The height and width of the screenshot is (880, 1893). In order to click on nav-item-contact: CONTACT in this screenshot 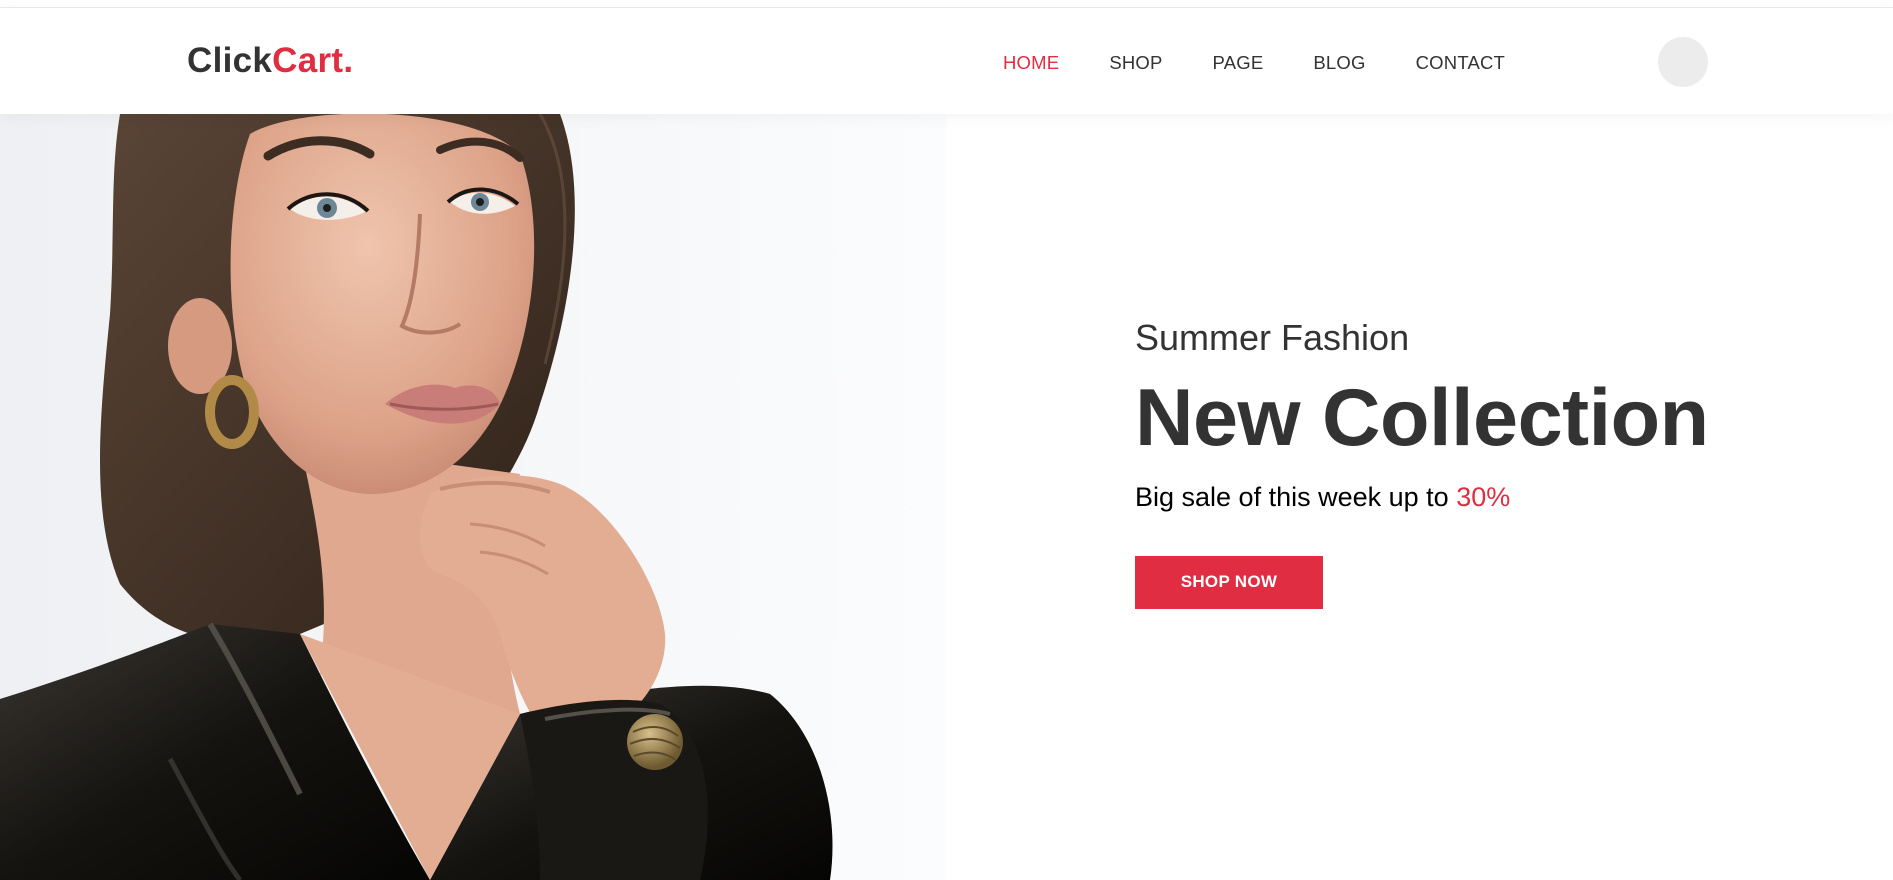, I will do `click(1460, 64)`.